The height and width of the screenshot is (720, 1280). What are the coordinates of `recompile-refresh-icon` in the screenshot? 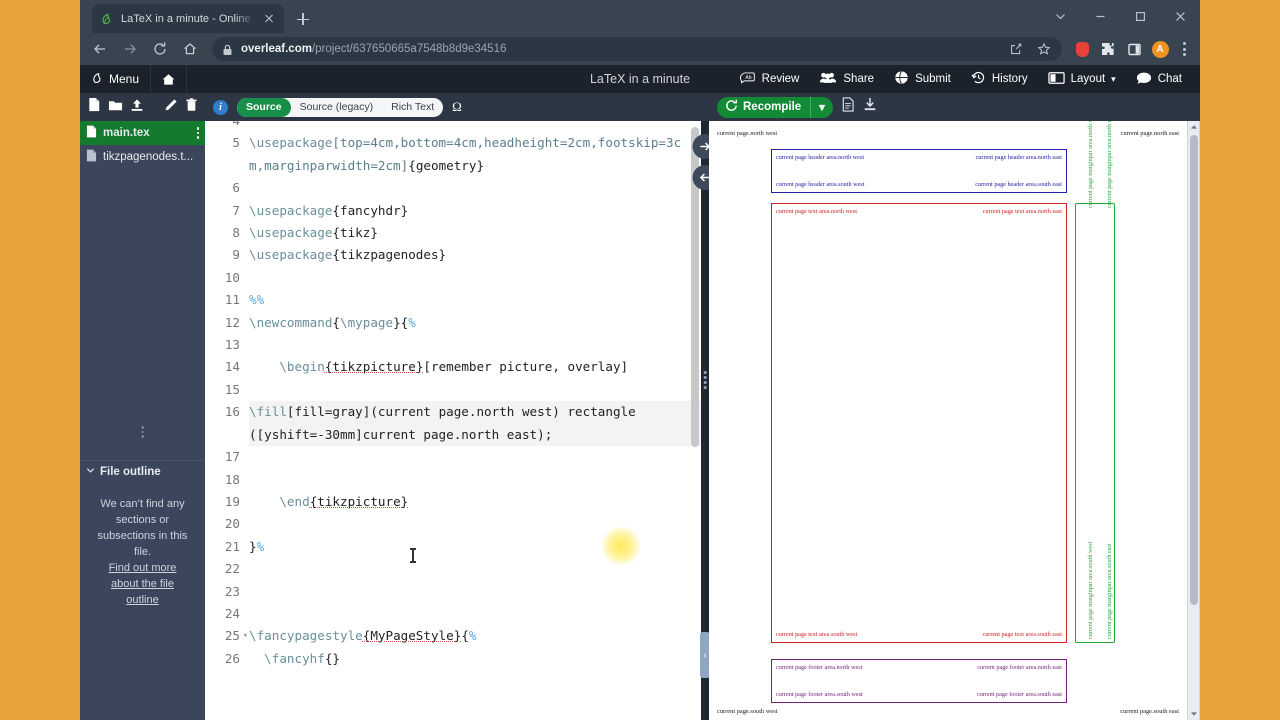 It's located at (731, 107).